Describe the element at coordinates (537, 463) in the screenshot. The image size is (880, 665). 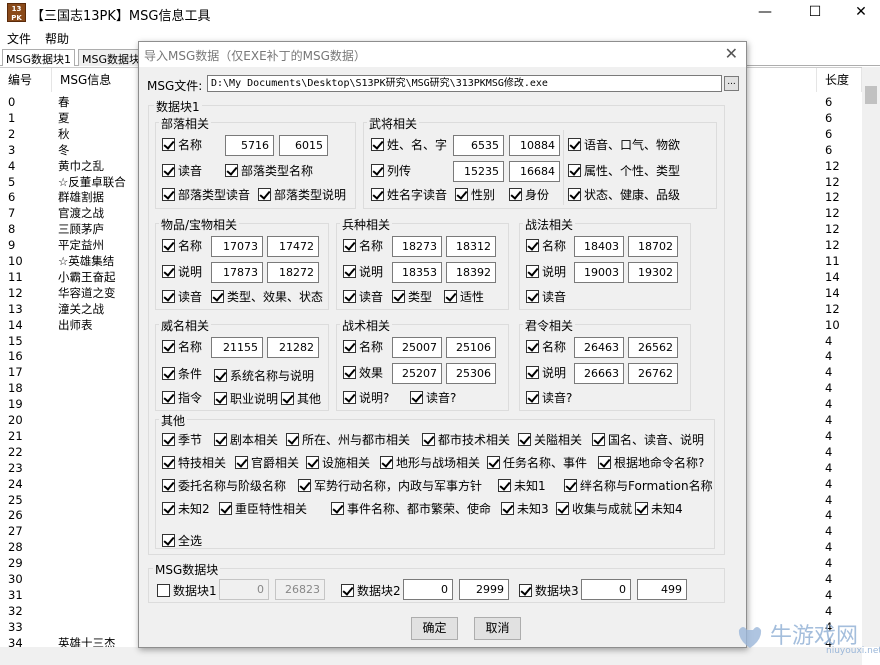
I see `misc-mission-checkbox: 任务名称、事件` at that location.